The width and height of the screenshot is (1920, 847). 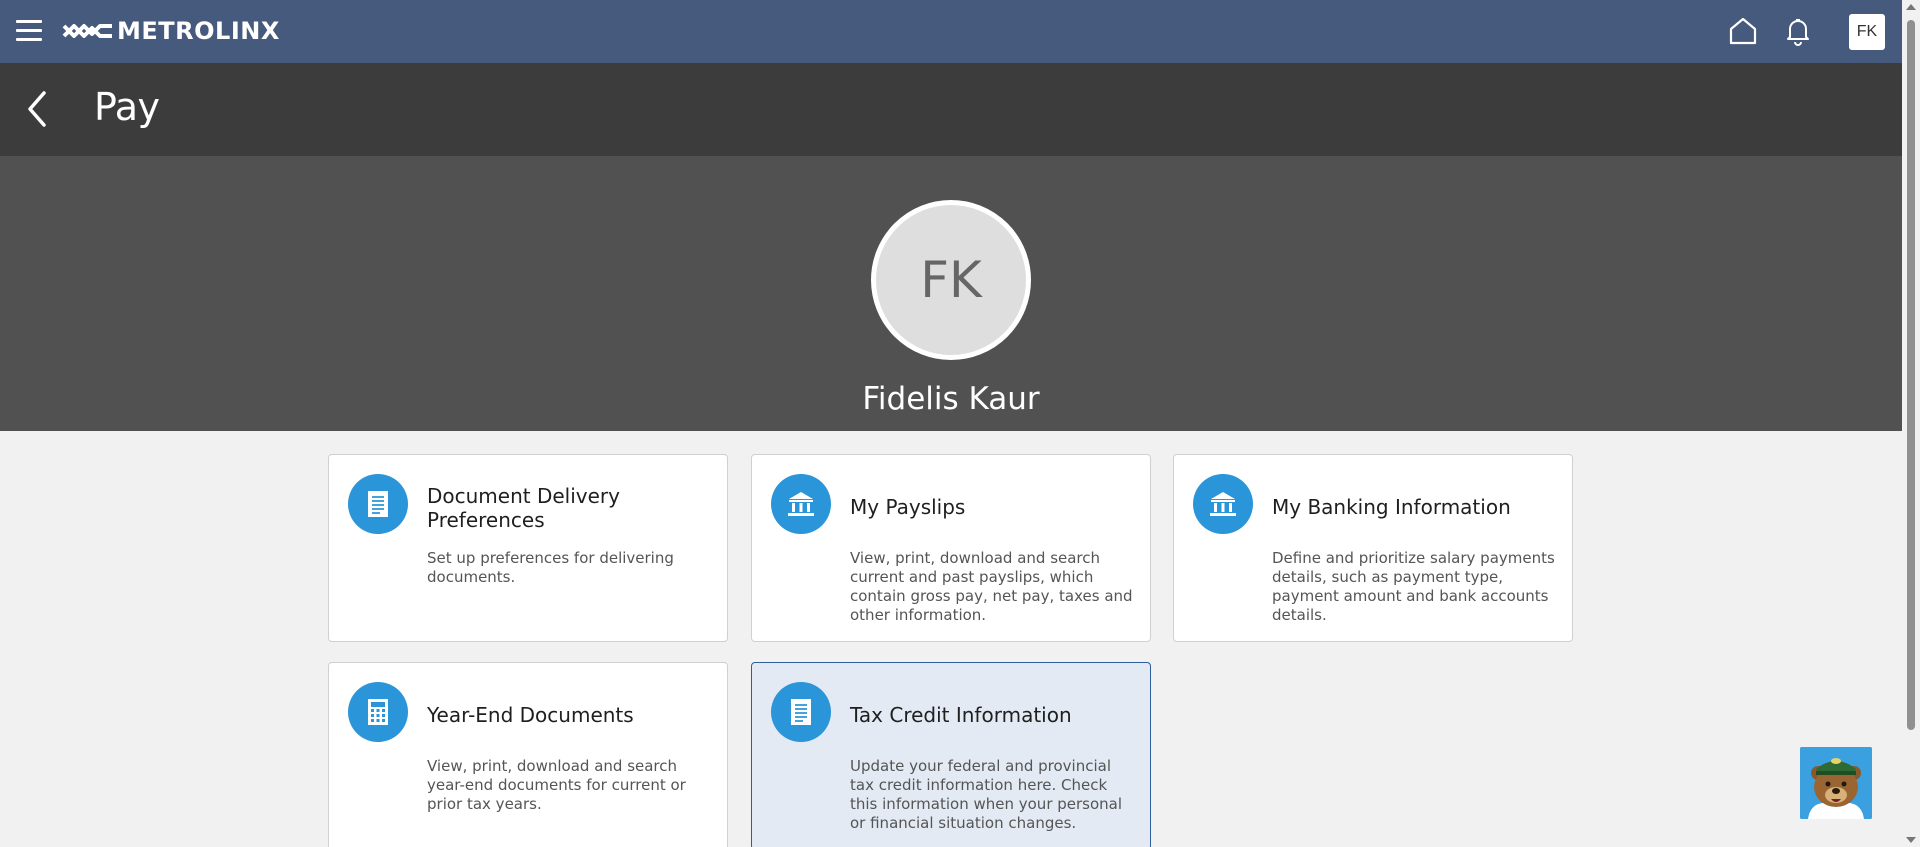 What do you see at coordinates (951, 399) in the screenshot?
I see `profile-name: Fidelis Kaur` at bounding box center [951, 399].